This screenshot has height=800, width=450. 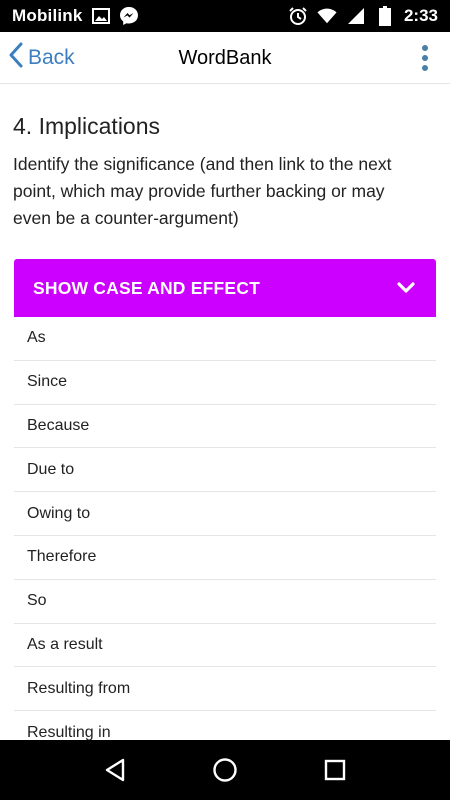 What do you see at coordinates (420, 15) in the screenshot?
I see `status-clock: 2:33` at bounding box center [420, 15].